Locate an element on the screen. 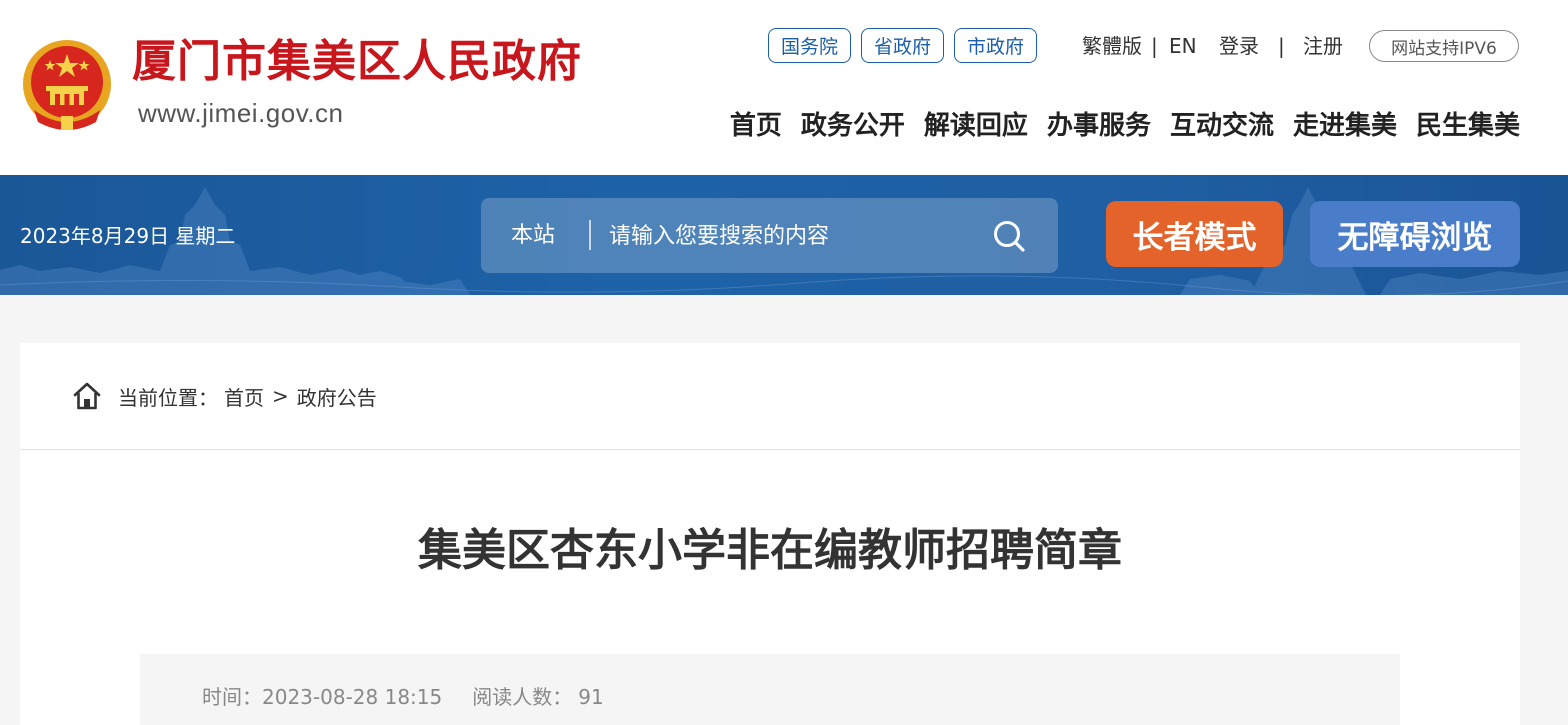 The image size is (1568, 725). national-emblem-icon is located at coordinates (67, 86).